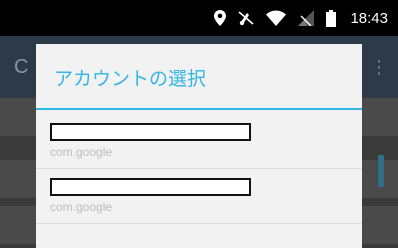 The image size is (398, 248). Describe the element at coordinates (369, 18) in the screenshot. I see `clock: 18:43` at that location.